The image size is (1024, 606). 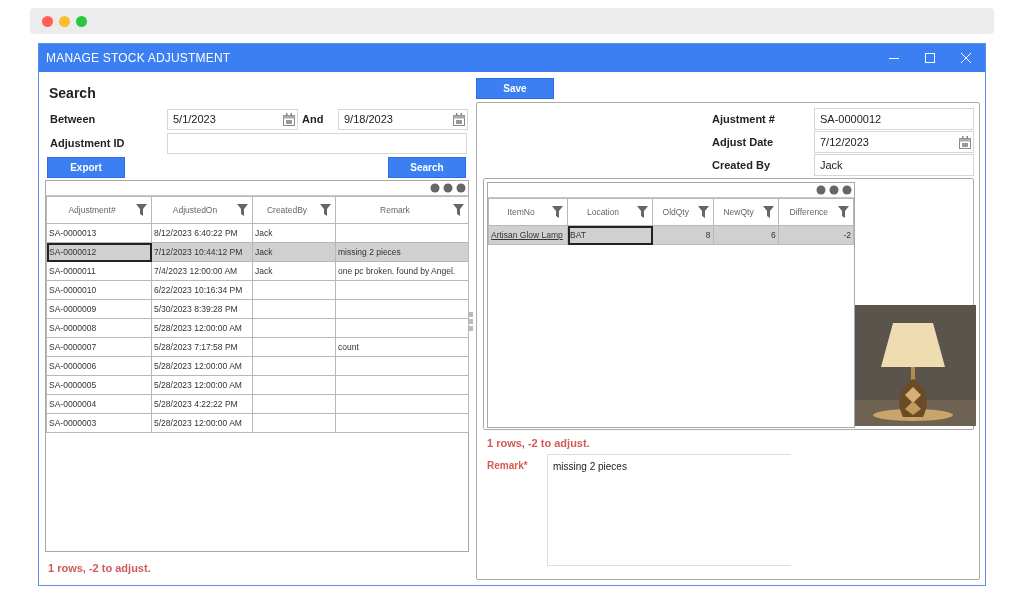 I want to click on field-label: Adjustment ID, so click(x=87, y=143).